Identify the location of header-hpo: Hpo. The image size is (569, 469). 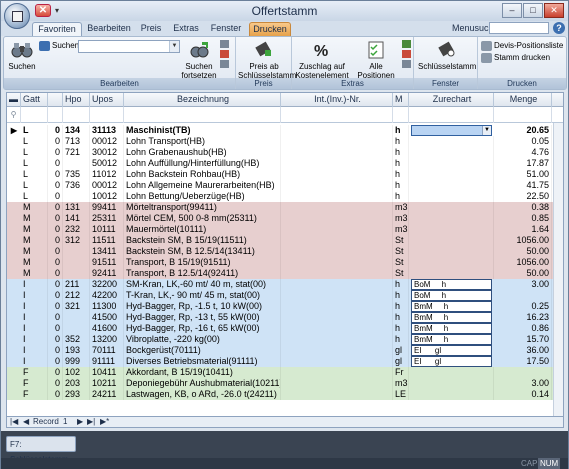
(76, 100).